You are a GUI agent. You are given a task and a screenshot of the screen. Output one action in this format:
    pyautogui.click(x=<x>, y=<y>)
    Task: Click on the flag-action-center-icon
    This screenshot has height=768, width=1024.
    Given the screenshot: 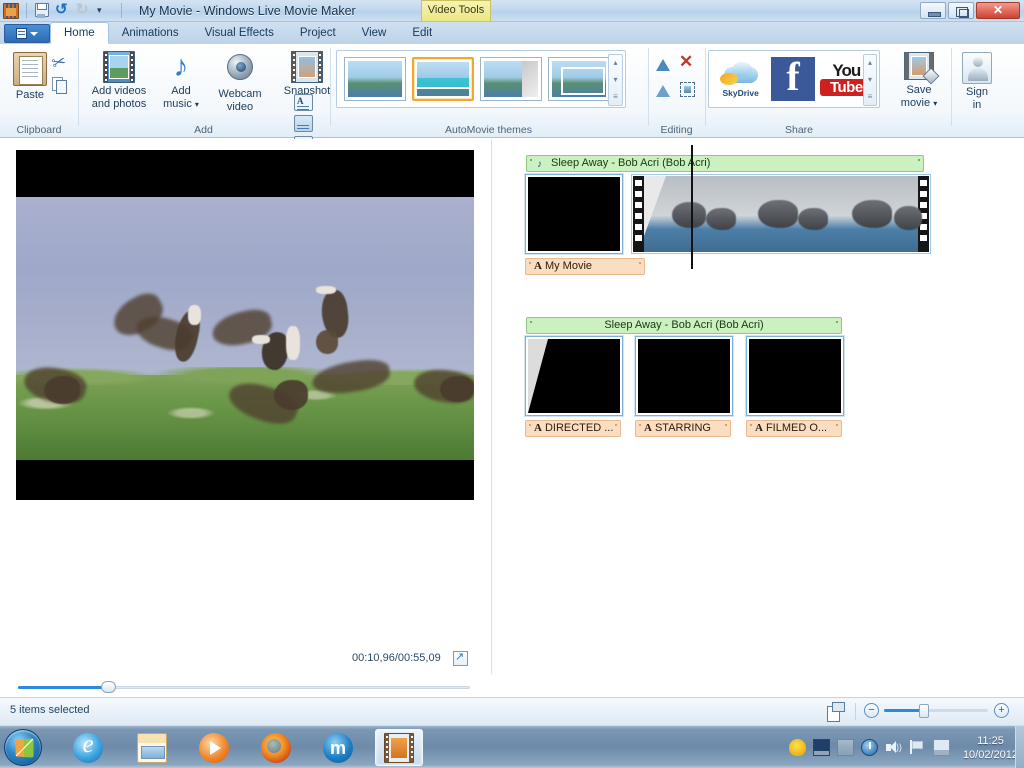 What is the action you would take?
    pyautogui.click(x=917, y=747)
    